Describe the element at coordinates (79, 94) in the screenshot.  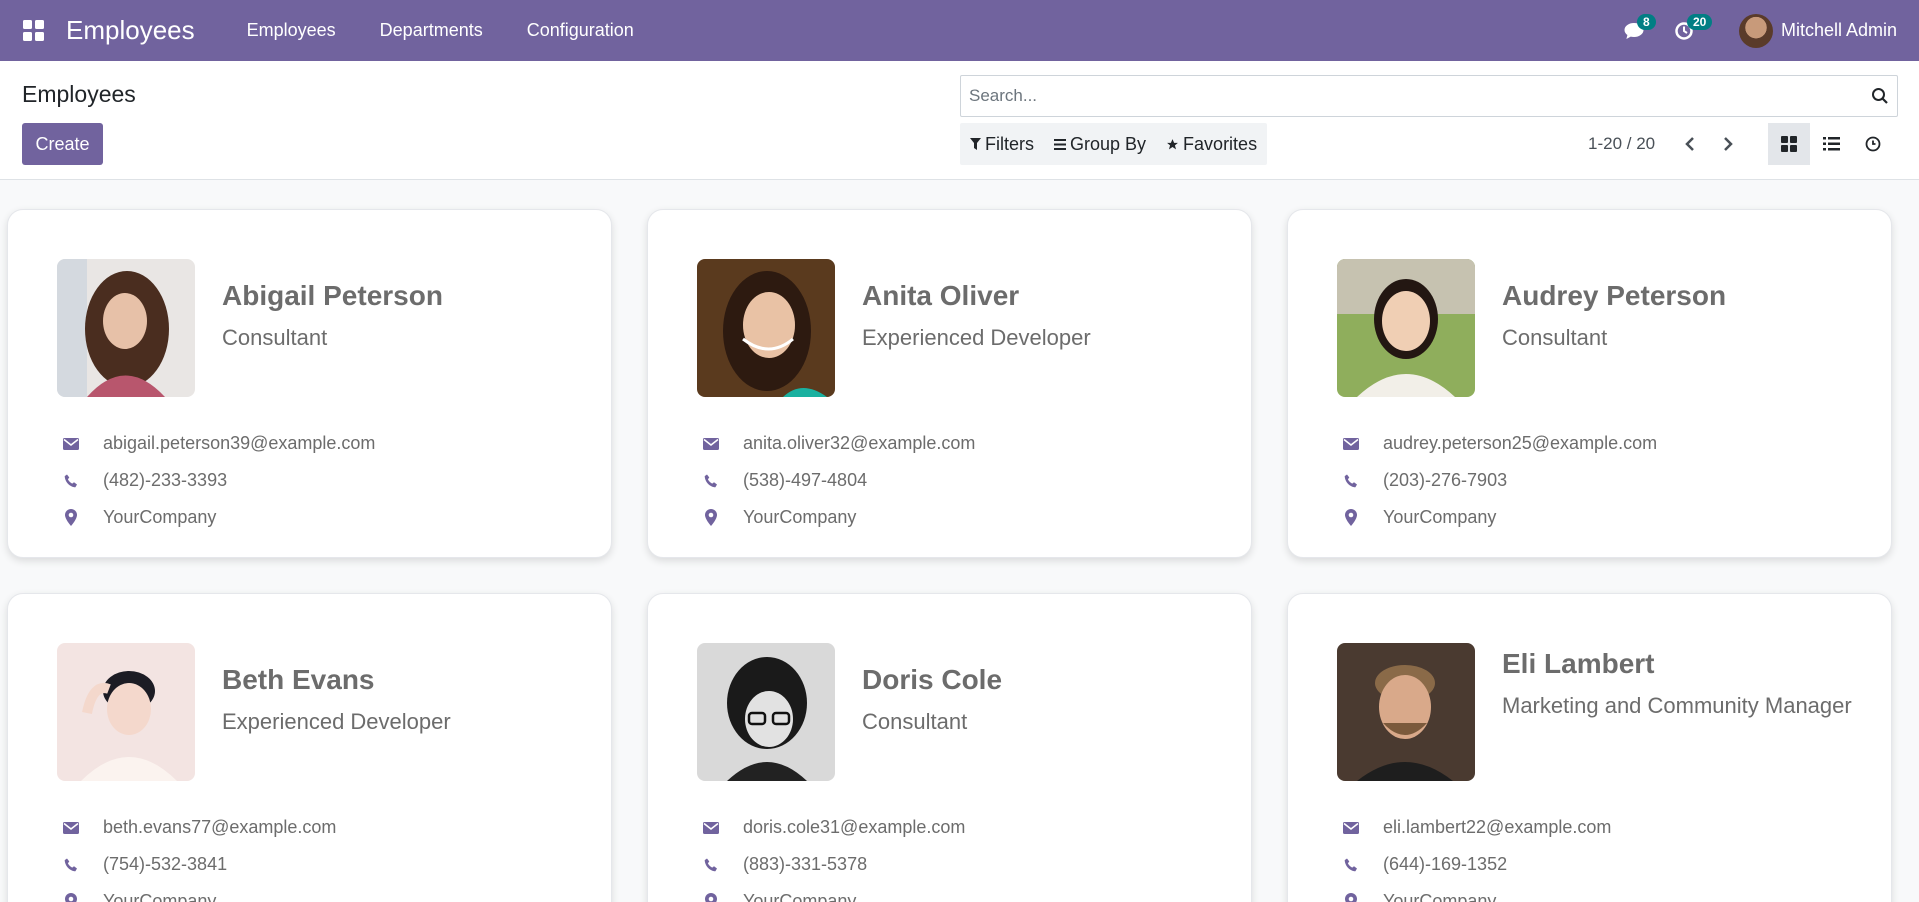
I see `page-title: Employees` at that location.